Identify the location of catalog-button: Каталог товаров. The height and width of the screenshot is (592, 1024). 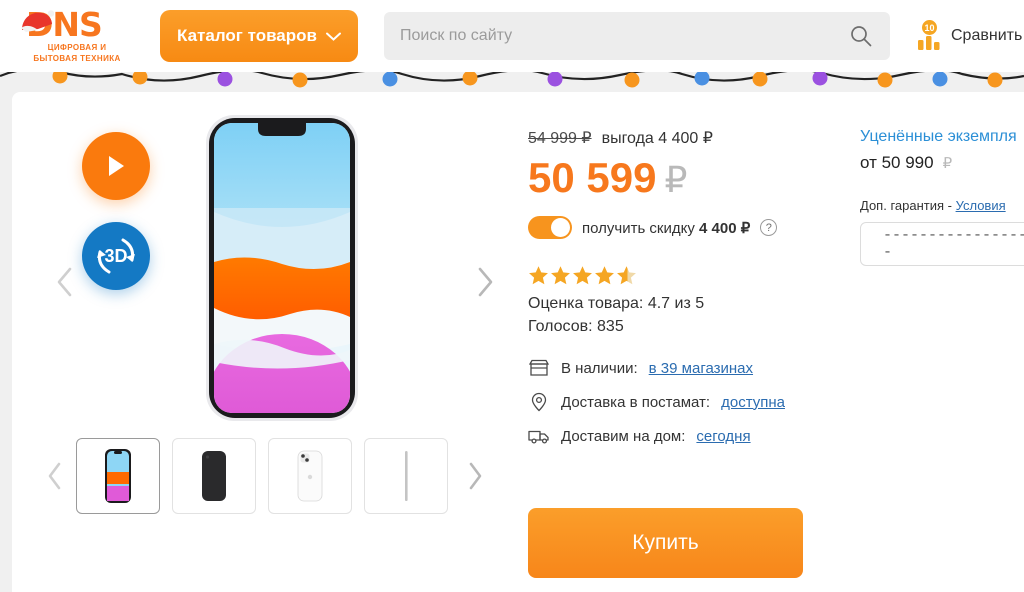
(259, 36).